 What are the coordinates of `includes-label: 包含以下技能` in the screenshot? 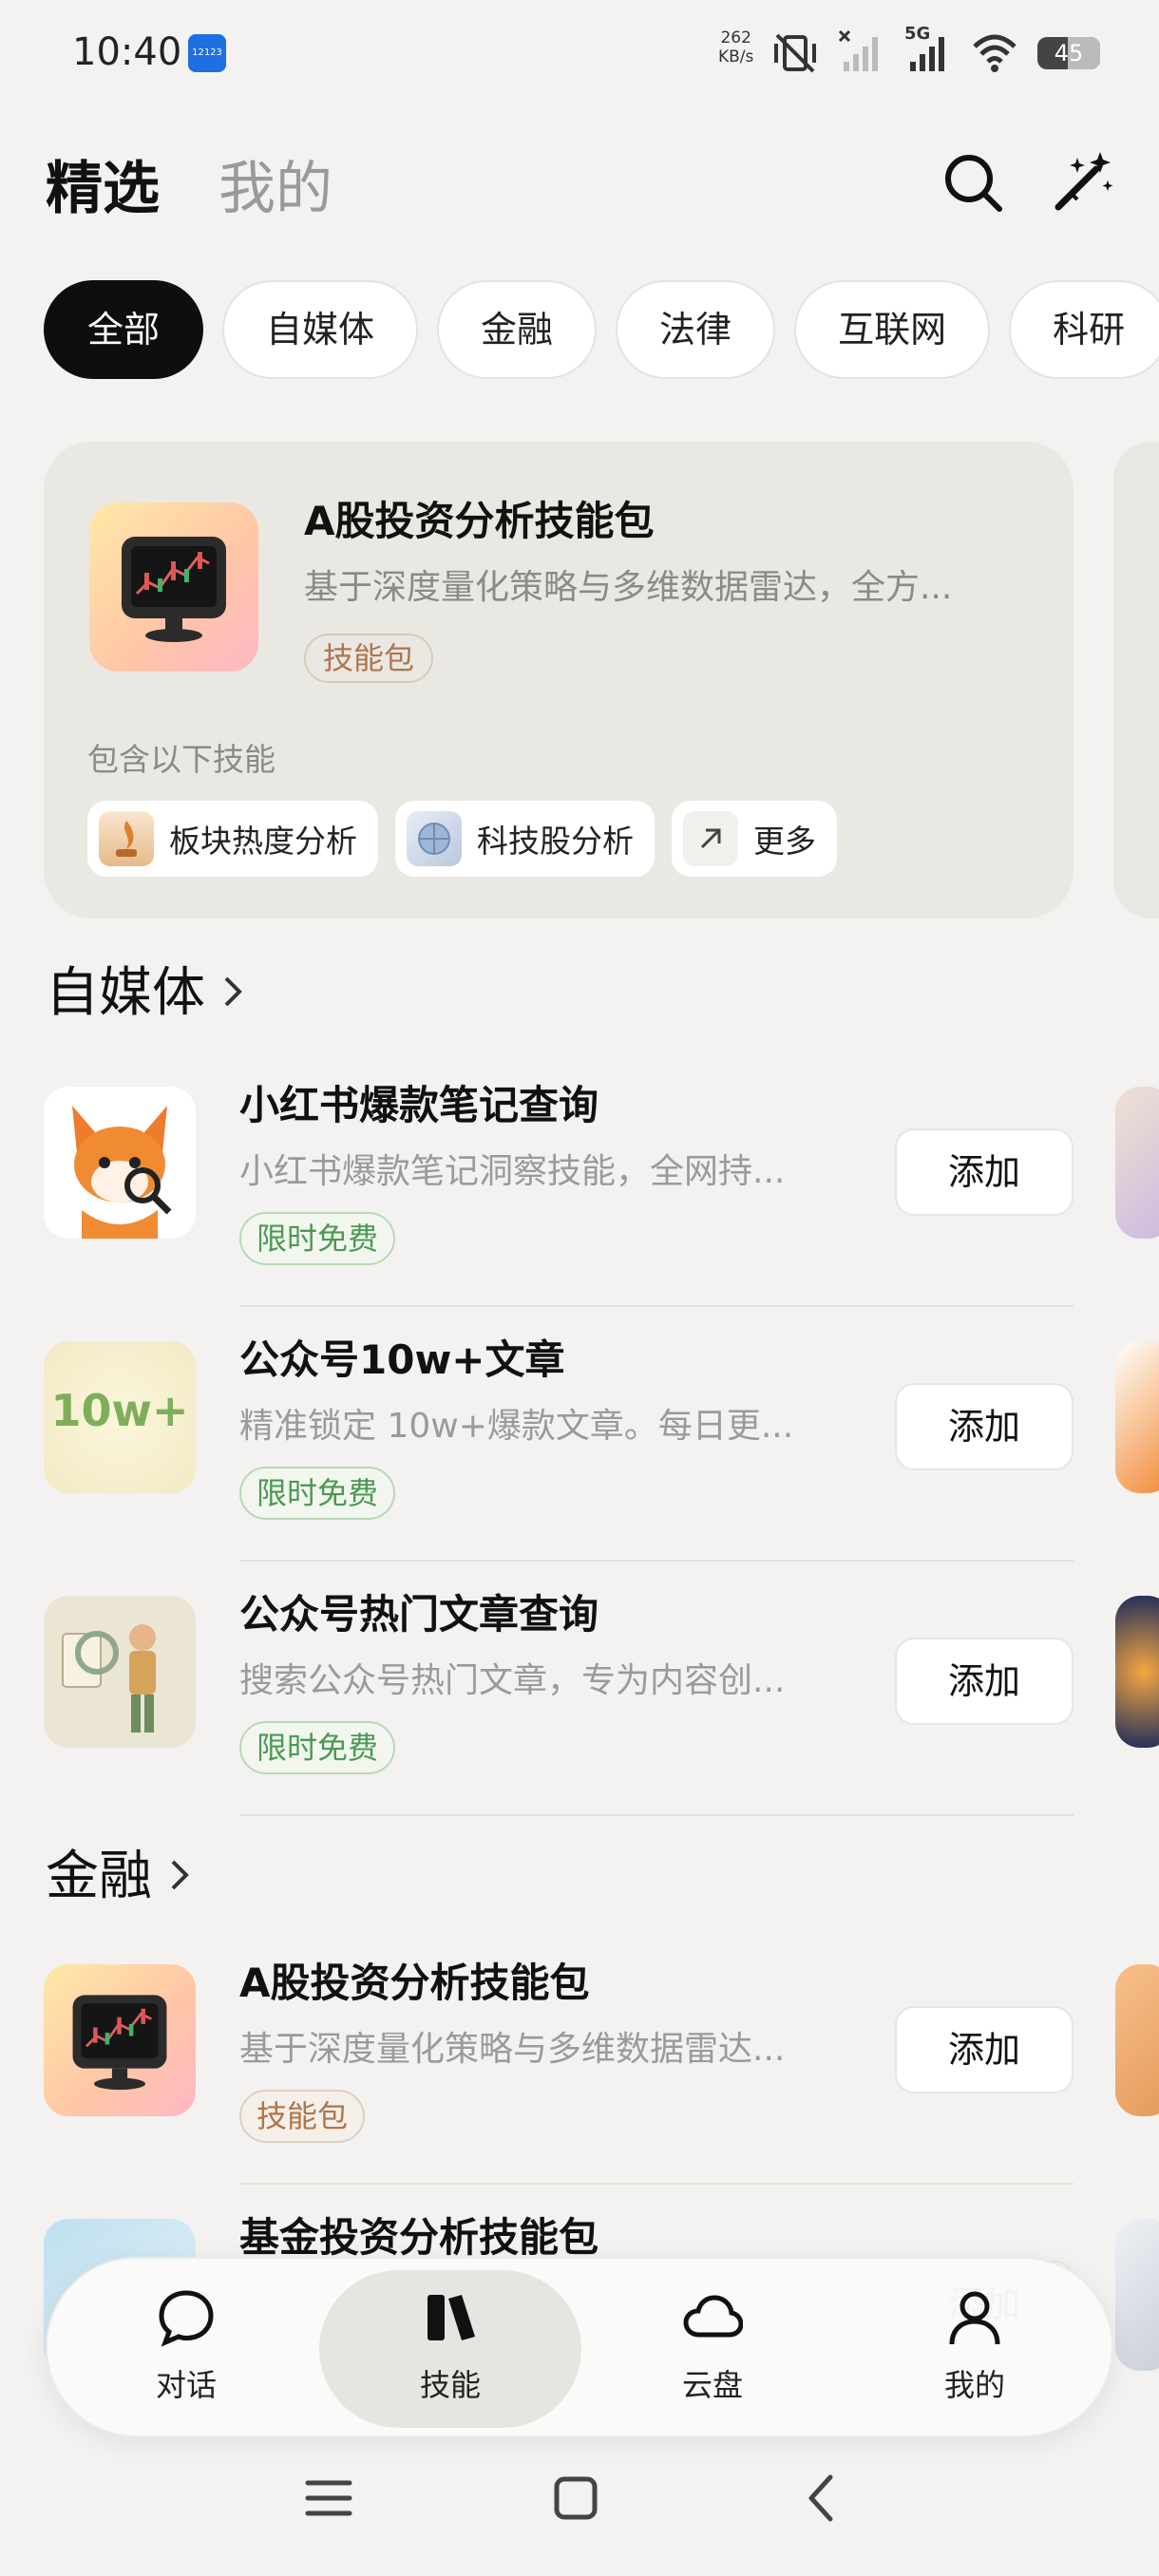 It's located at (181, 759).